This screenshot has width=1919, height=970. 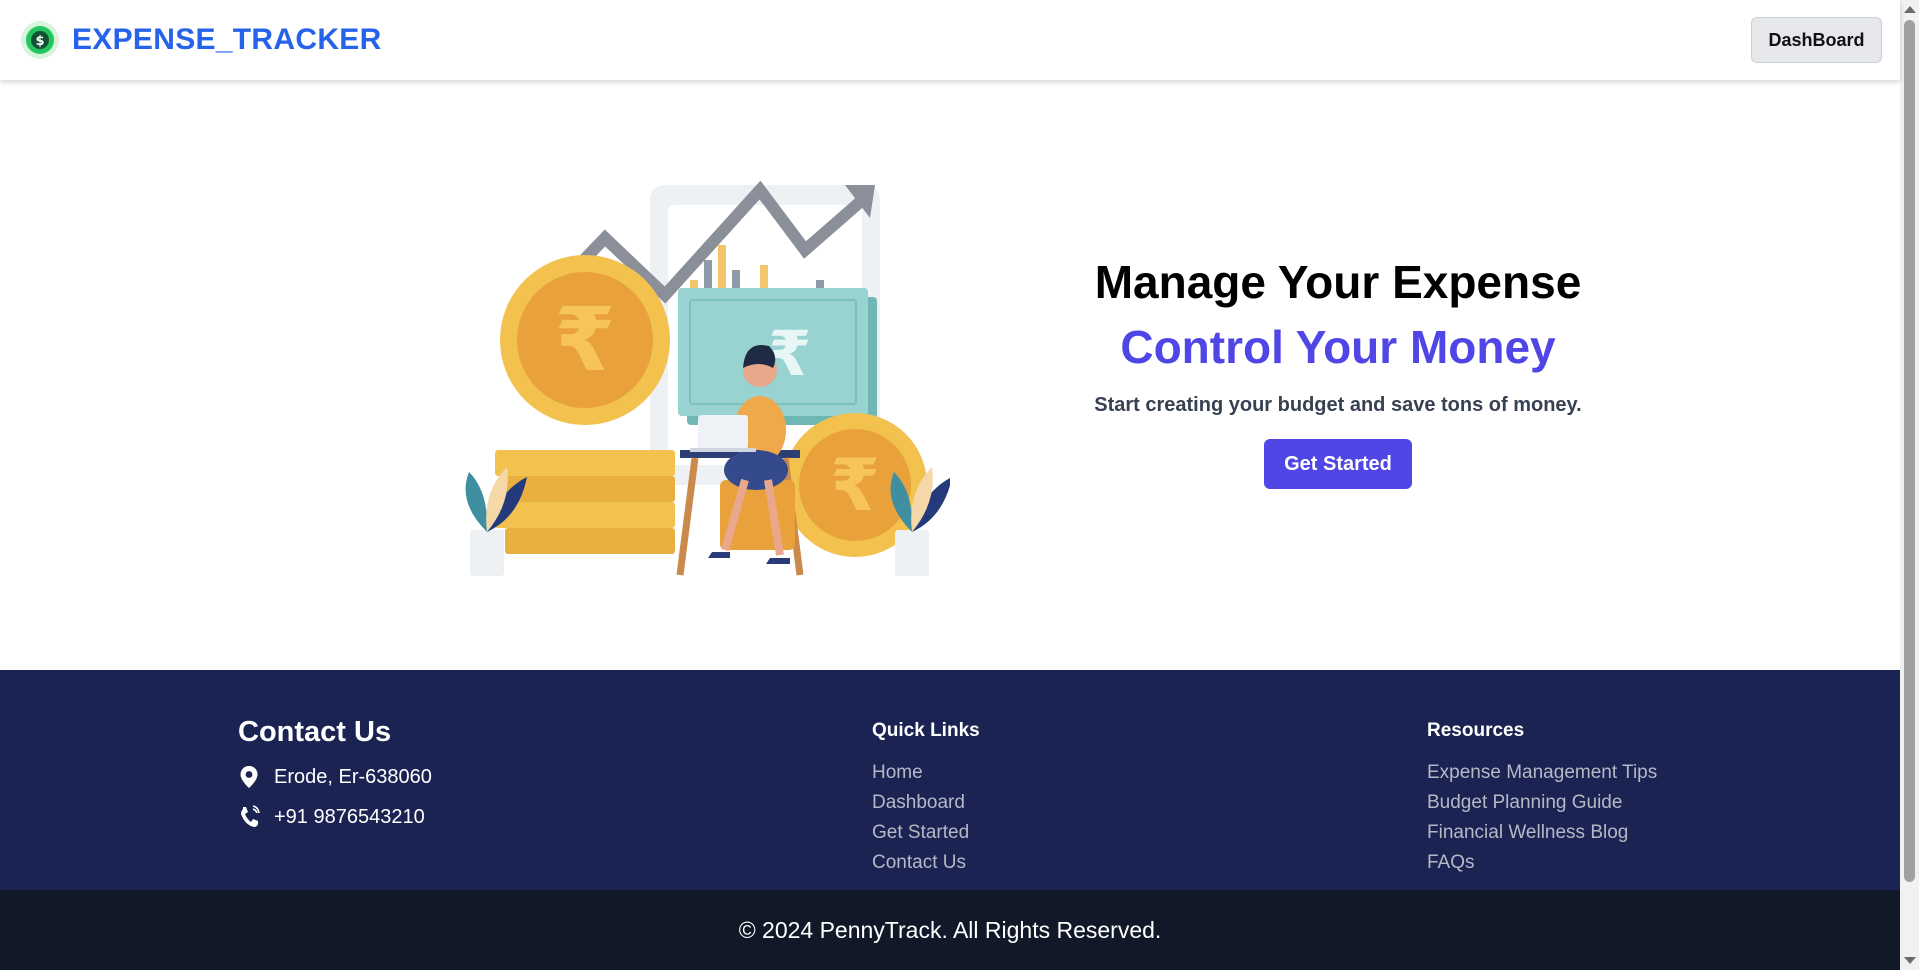 What do you see at coordinates (926, 730) in the screenshot?
I see `quick-links-title: Quick Links` at bounding box center [926, 730].